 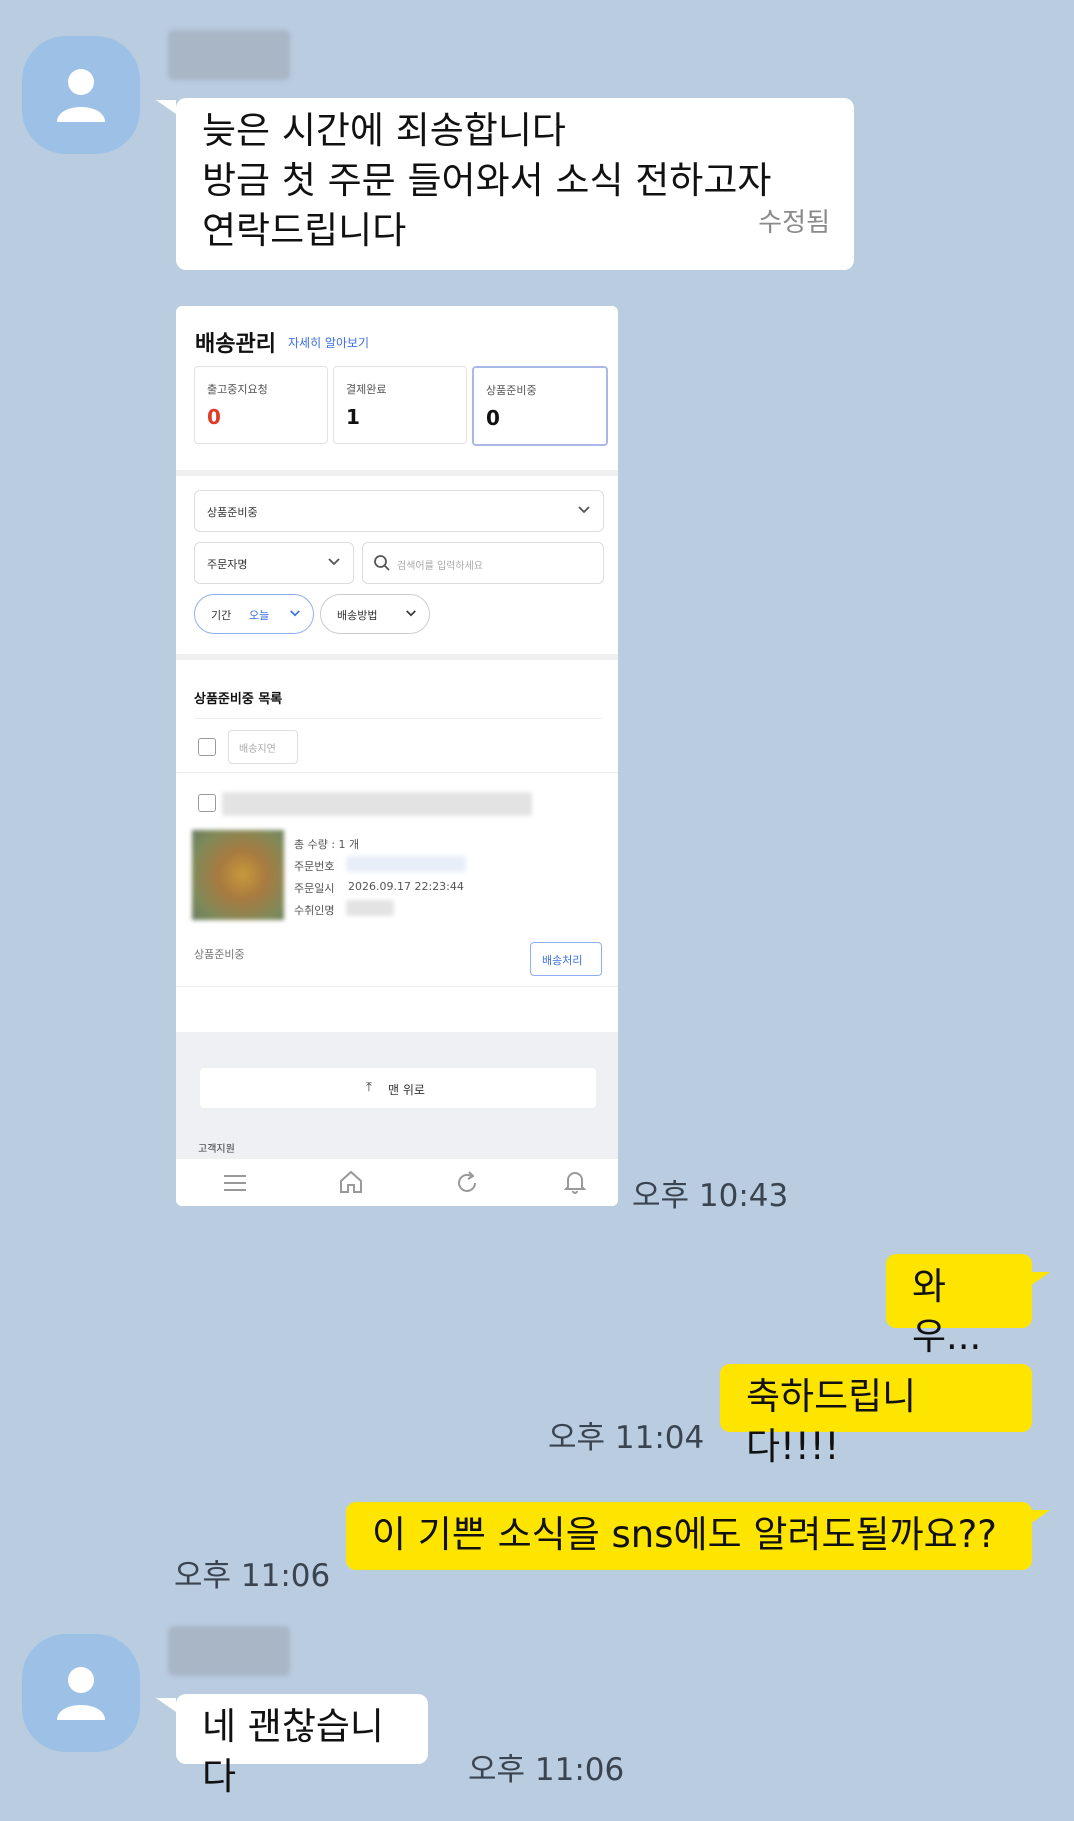 What do you see at coordinates (261, 405) in the screenshot?
I see `stat-card: 출고중지요청 0` at bounding box center [261, 405].